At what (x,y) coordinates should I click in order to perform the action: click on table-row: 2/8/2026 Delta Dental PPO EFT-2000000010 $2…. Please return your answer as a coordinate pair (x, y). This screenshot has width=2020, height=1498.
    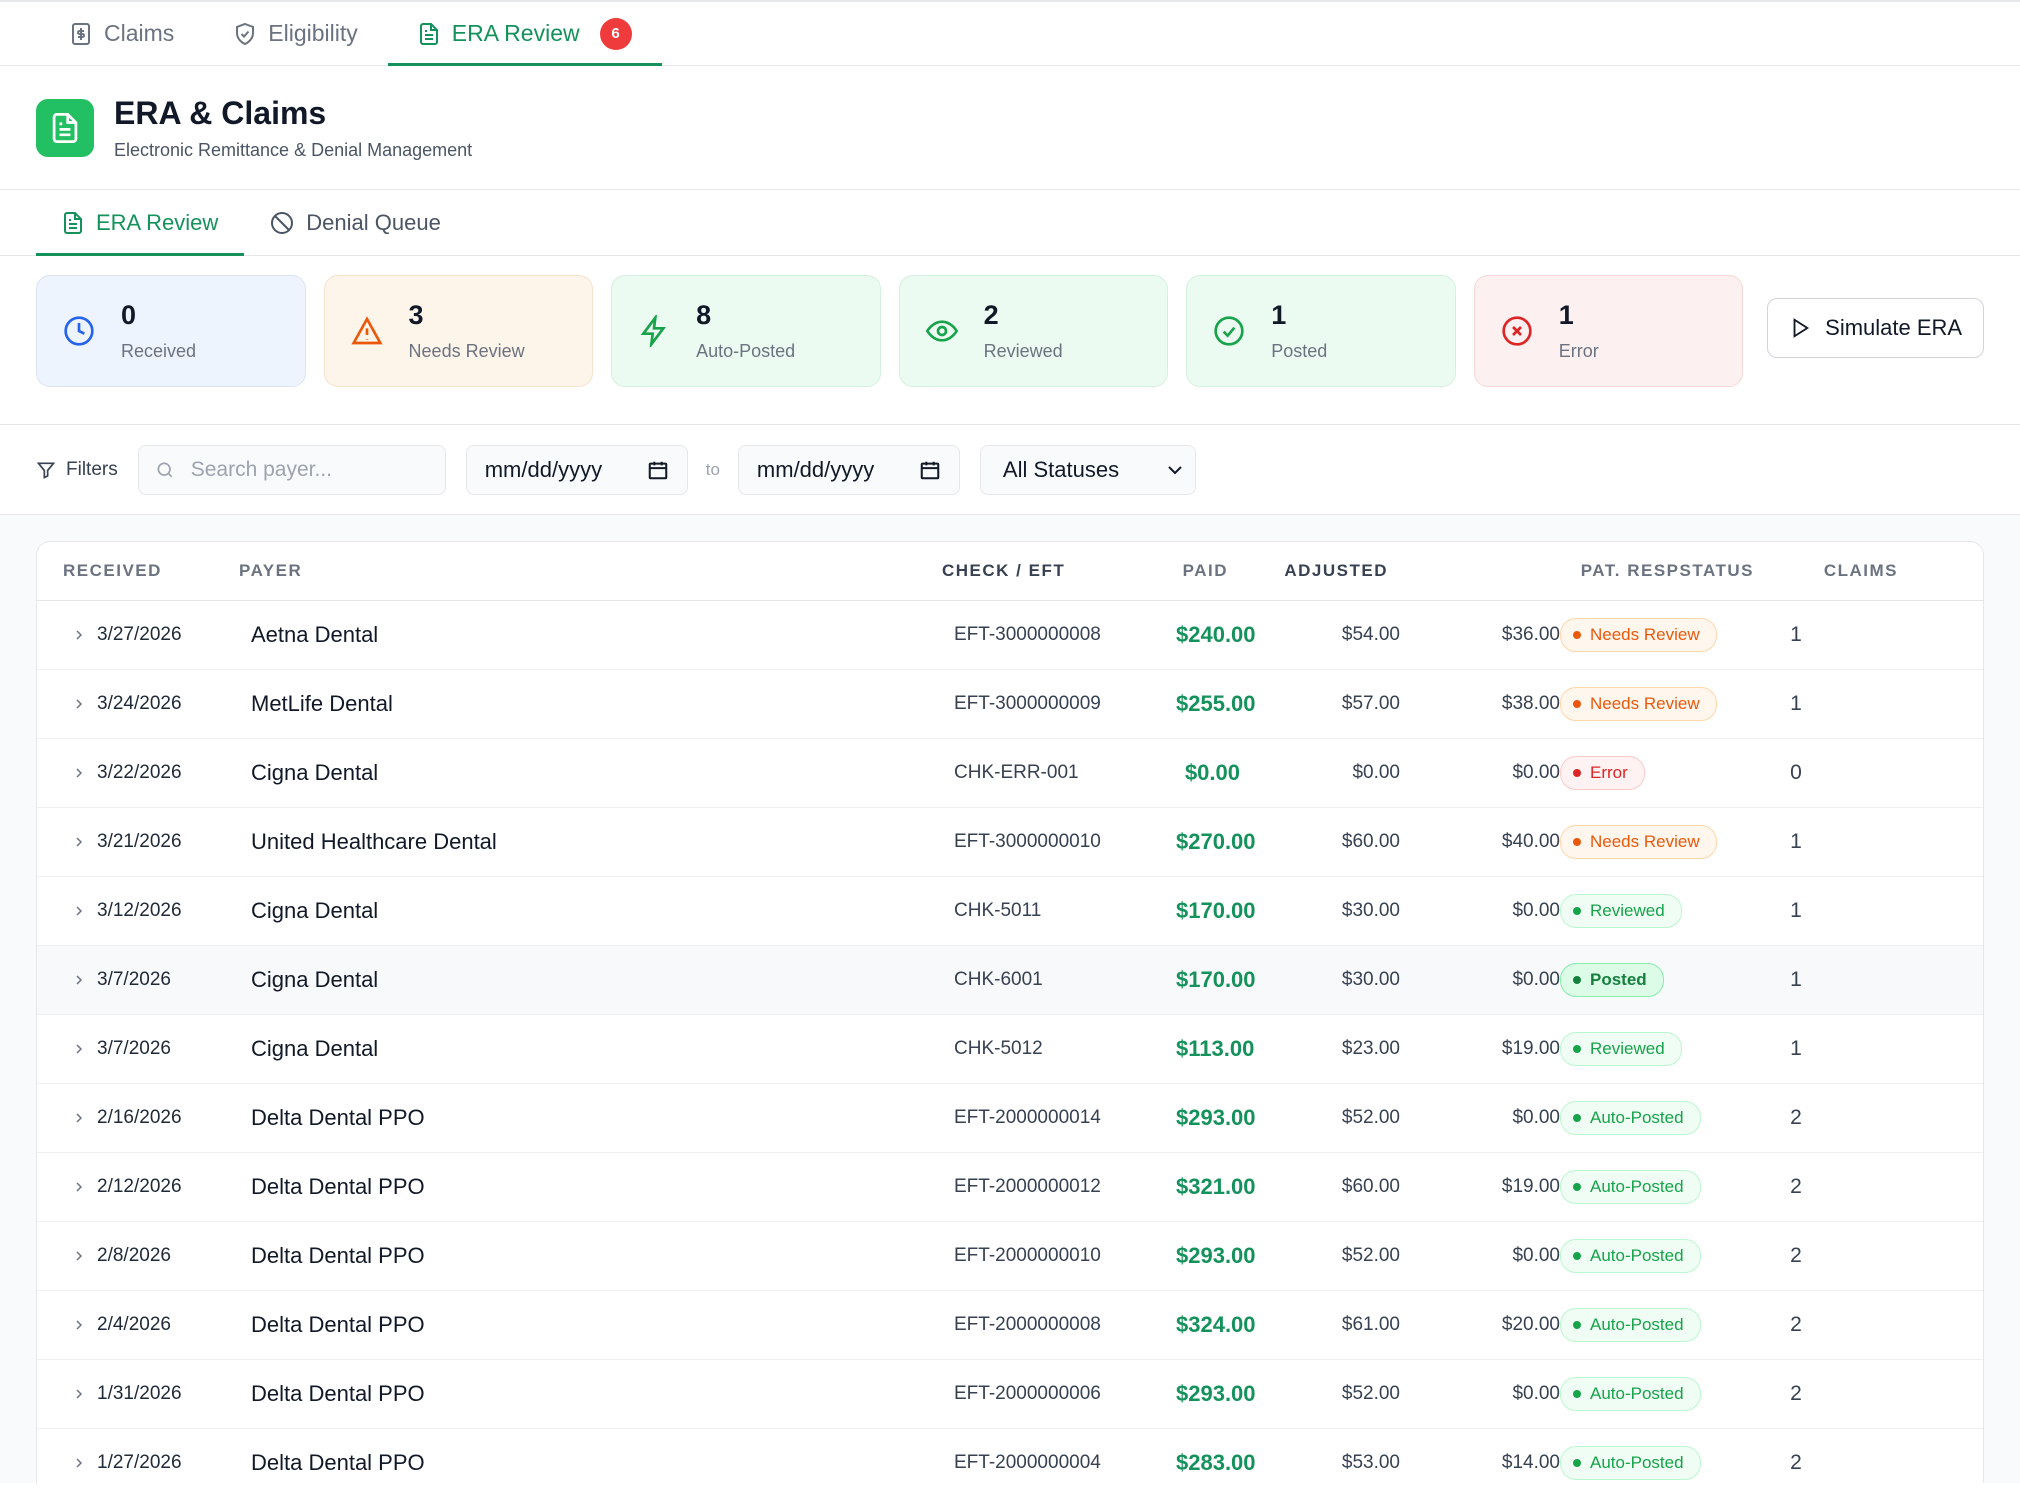
    Looking at the image, I should click on (1010, 1256).